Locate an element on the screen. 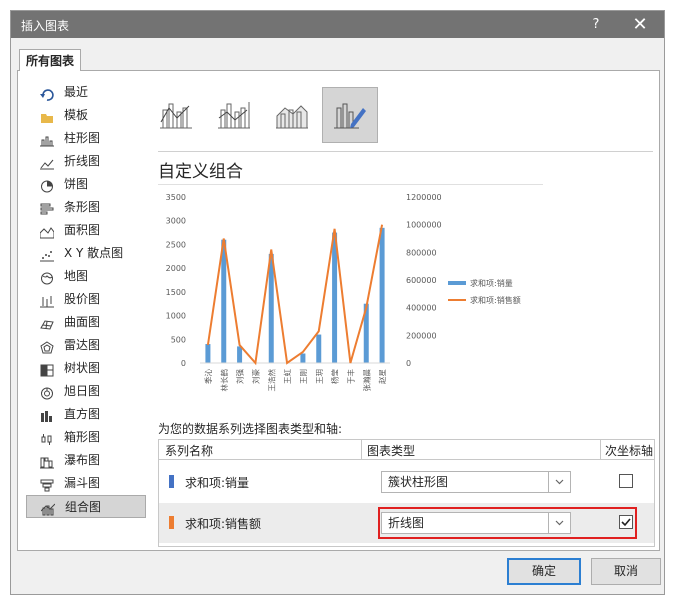 This screenshot has width=673, height=604. sidebar-item: 面积图 is located at coordinates (86, 230).